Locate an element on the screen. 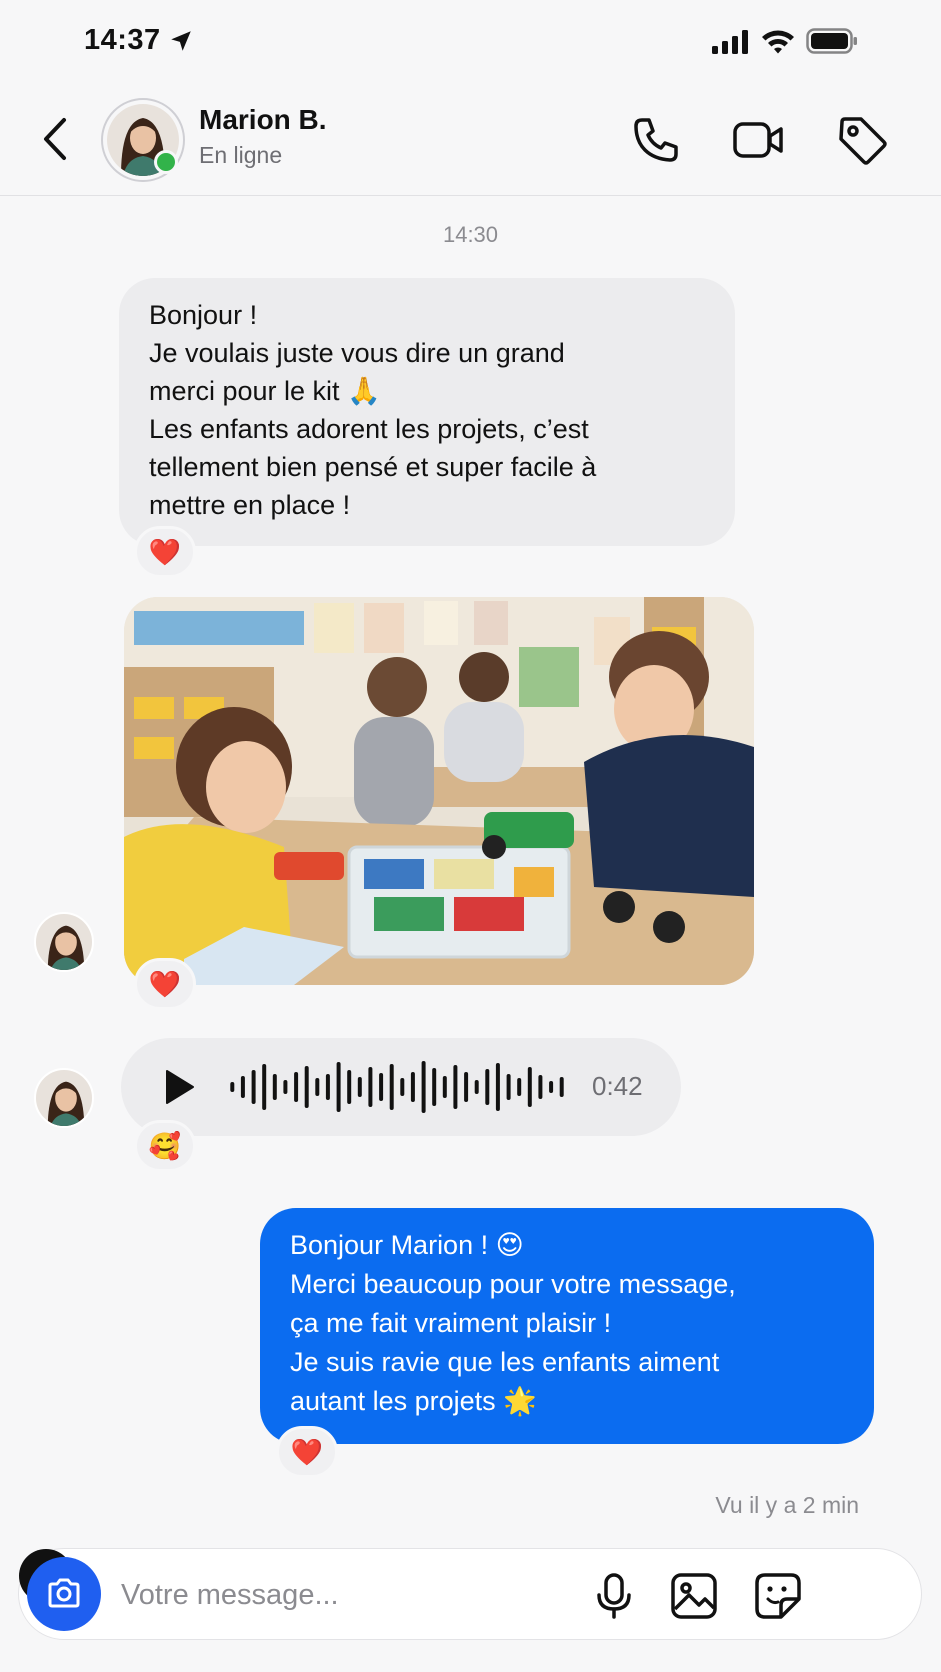 This screenshot has width=941, height=1672. love-face-reaction: 🥰 is located at coordinates (165, 1146).